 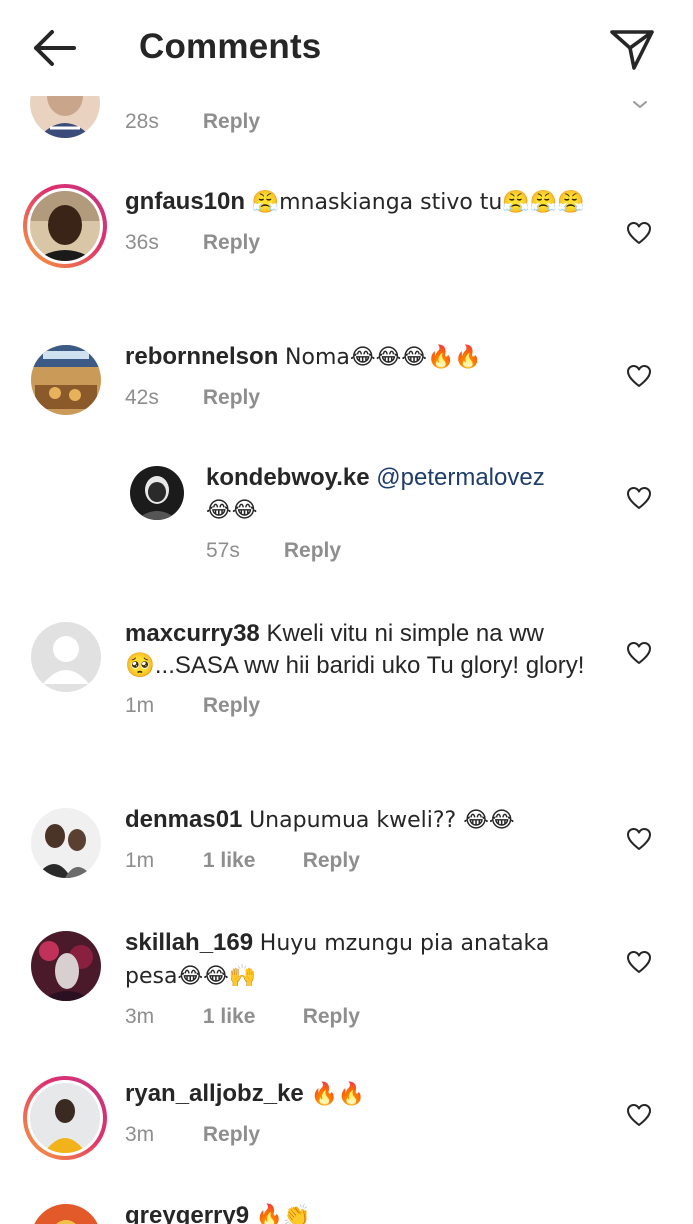 I want to click on mention-link: @petermalovez, so click(x=460, y=477).